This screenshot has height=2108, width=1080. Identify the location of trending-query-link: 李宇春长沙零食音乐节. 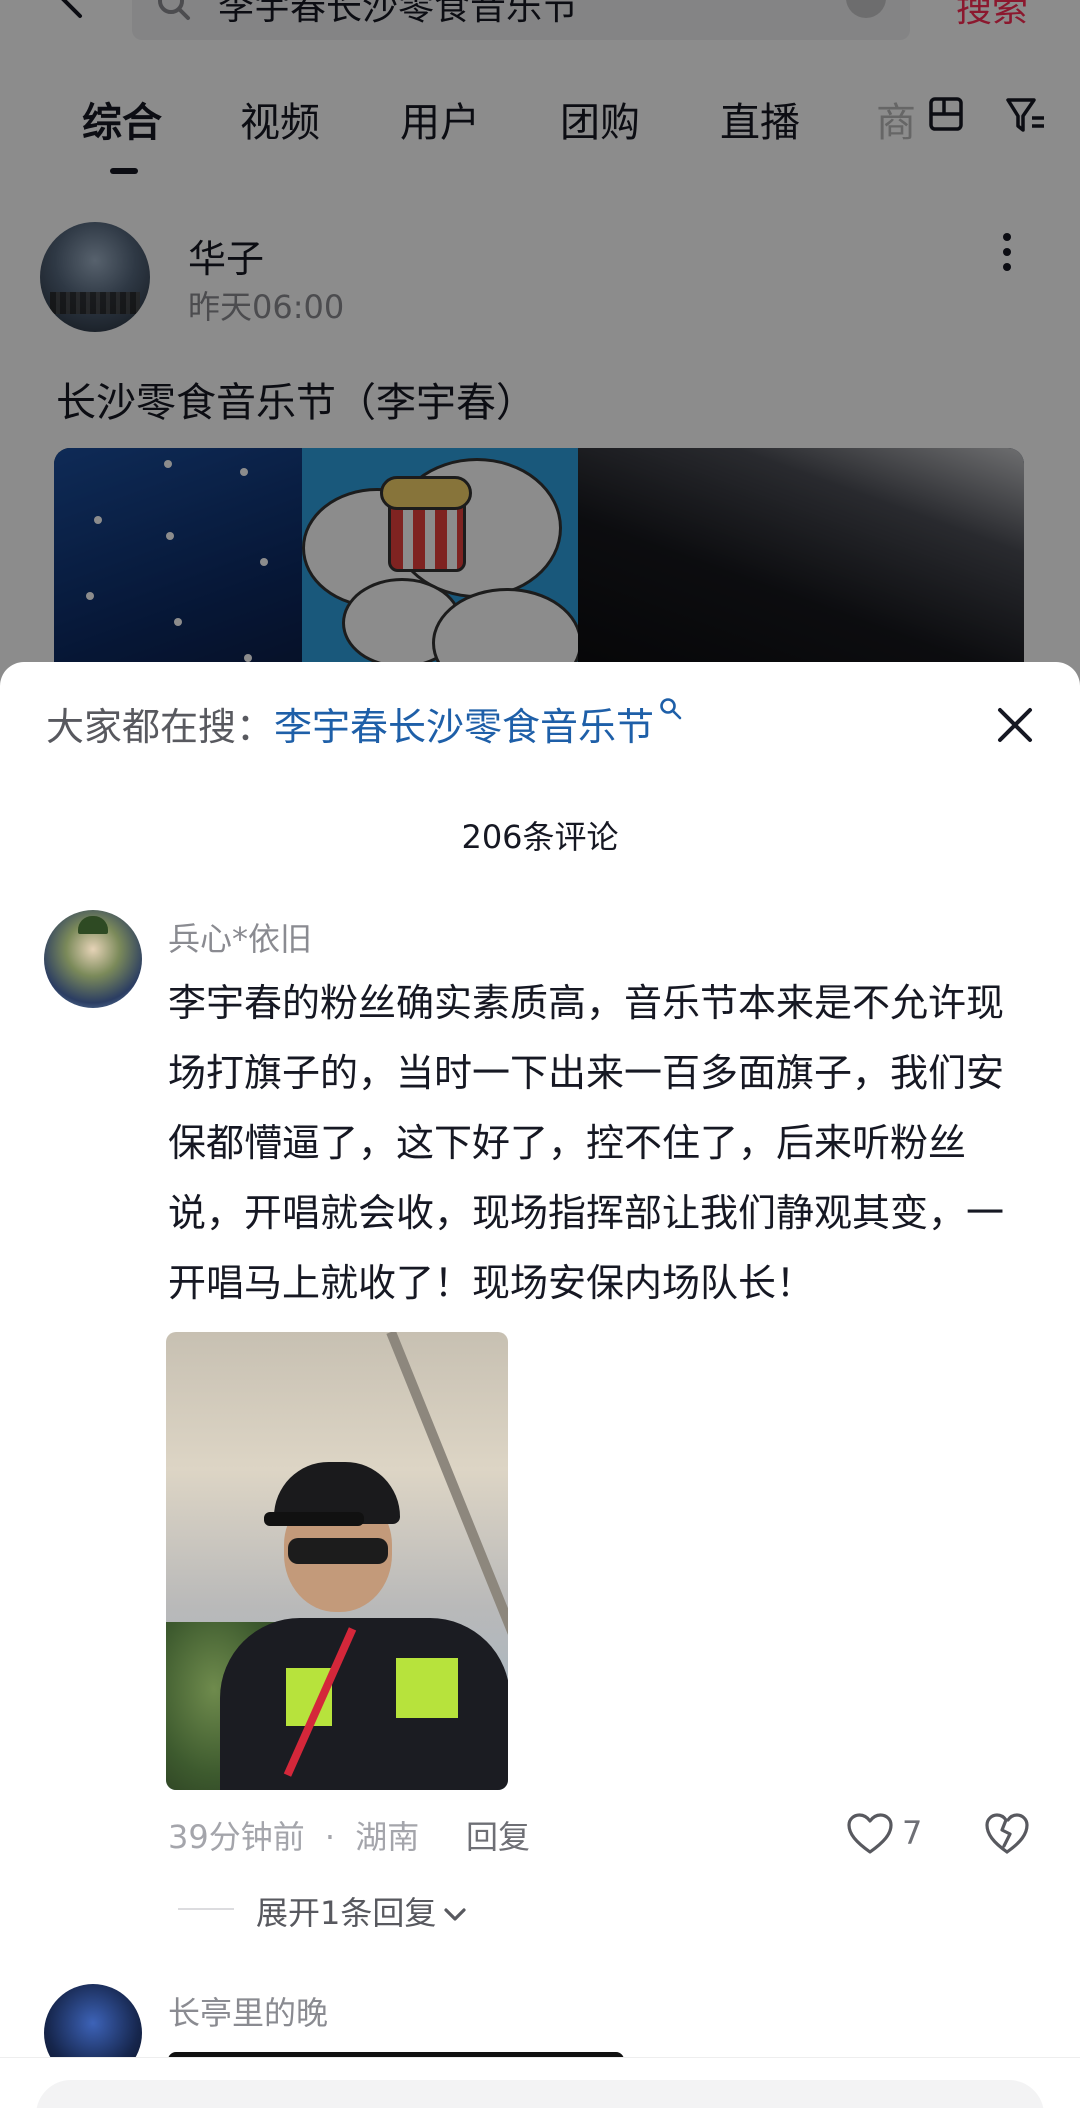
(464, 727).